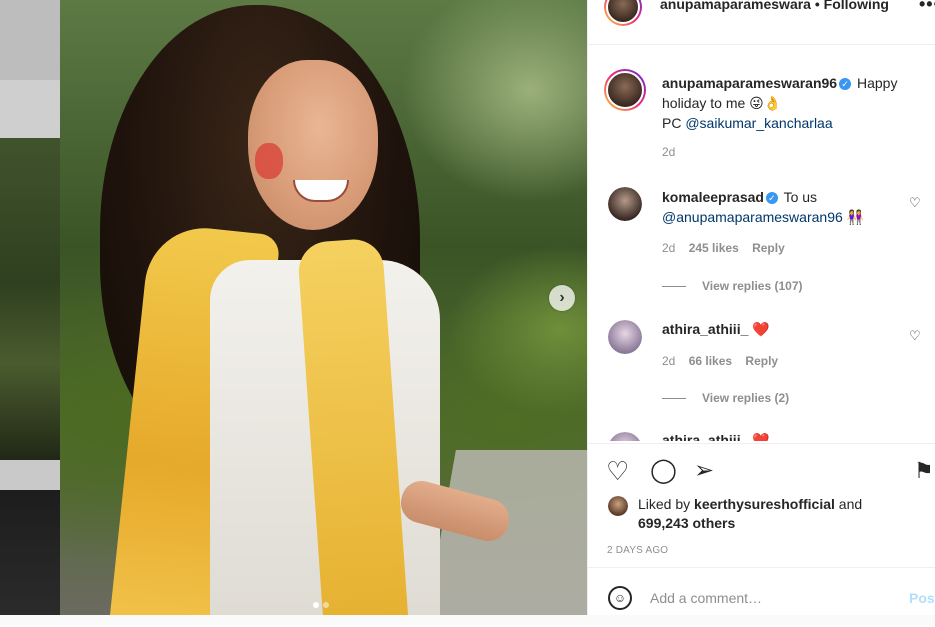 The image size is (935, 627). Describe the element at coordinates (618, 506) in the screenshot. I see `liked-by-avatar` at that location.